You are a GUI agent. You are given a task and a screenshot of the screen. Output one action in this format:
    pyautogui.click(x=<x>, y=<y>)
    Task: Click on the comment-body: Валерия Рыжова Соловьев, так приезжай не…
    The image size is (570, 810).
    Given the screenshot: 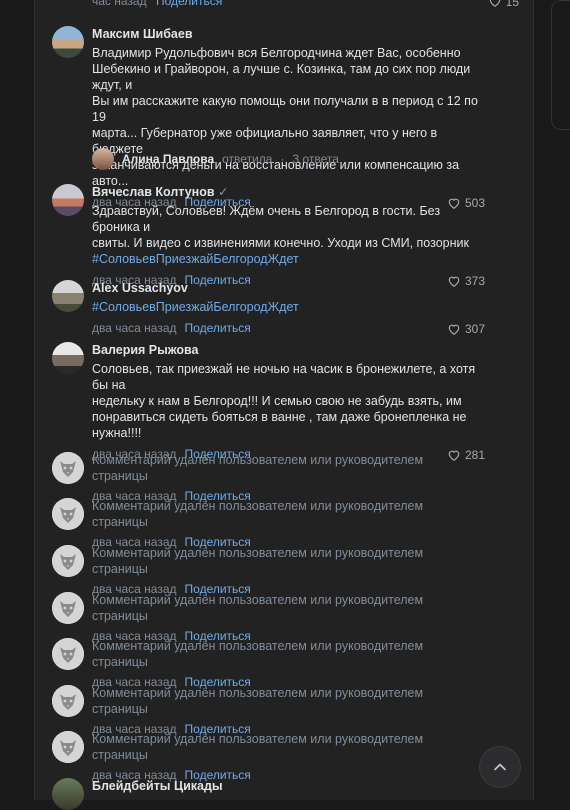 What is the action you would take?
    pyautogui.click(x=288, y=402)
    